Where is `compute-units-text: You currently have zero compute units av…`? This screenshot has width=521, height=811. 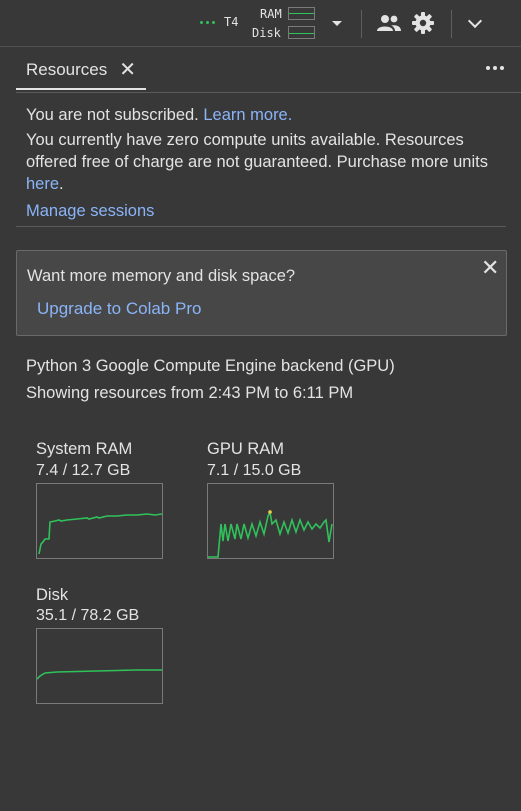 compute-units-text: You currently have zero compute units av… is located at coordinates (257, 151).